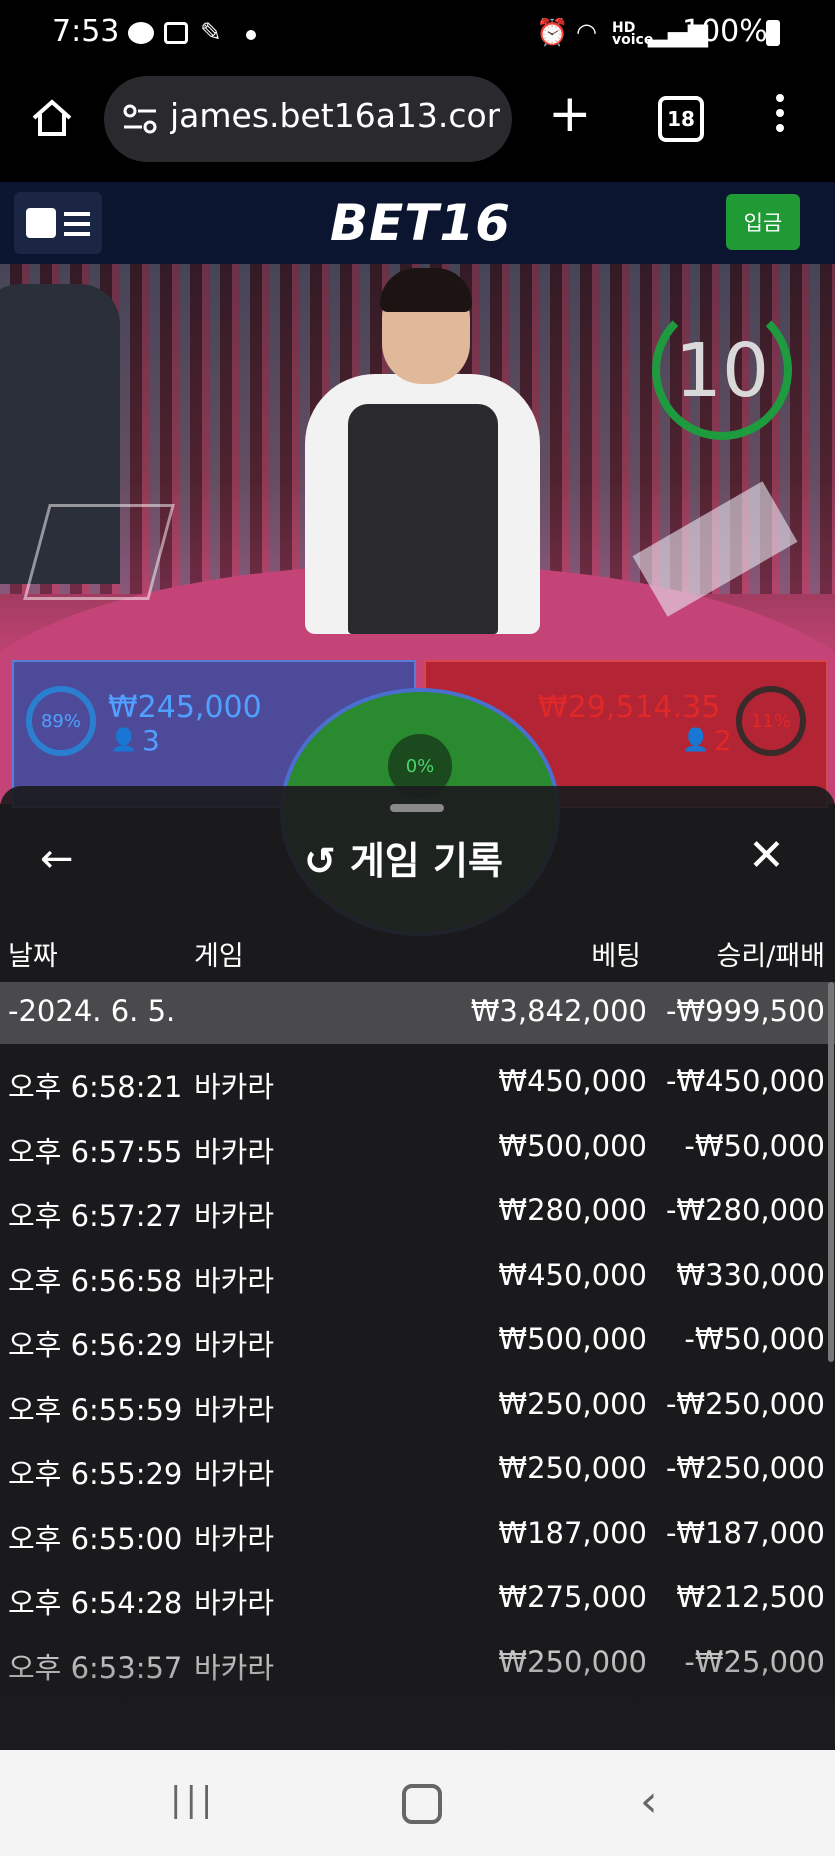 The height and width of the screenshot is (1856, 835). Describe the element at coordinates (176, 33) in the screenshot. I see `gallery-notification-icon` at that location.